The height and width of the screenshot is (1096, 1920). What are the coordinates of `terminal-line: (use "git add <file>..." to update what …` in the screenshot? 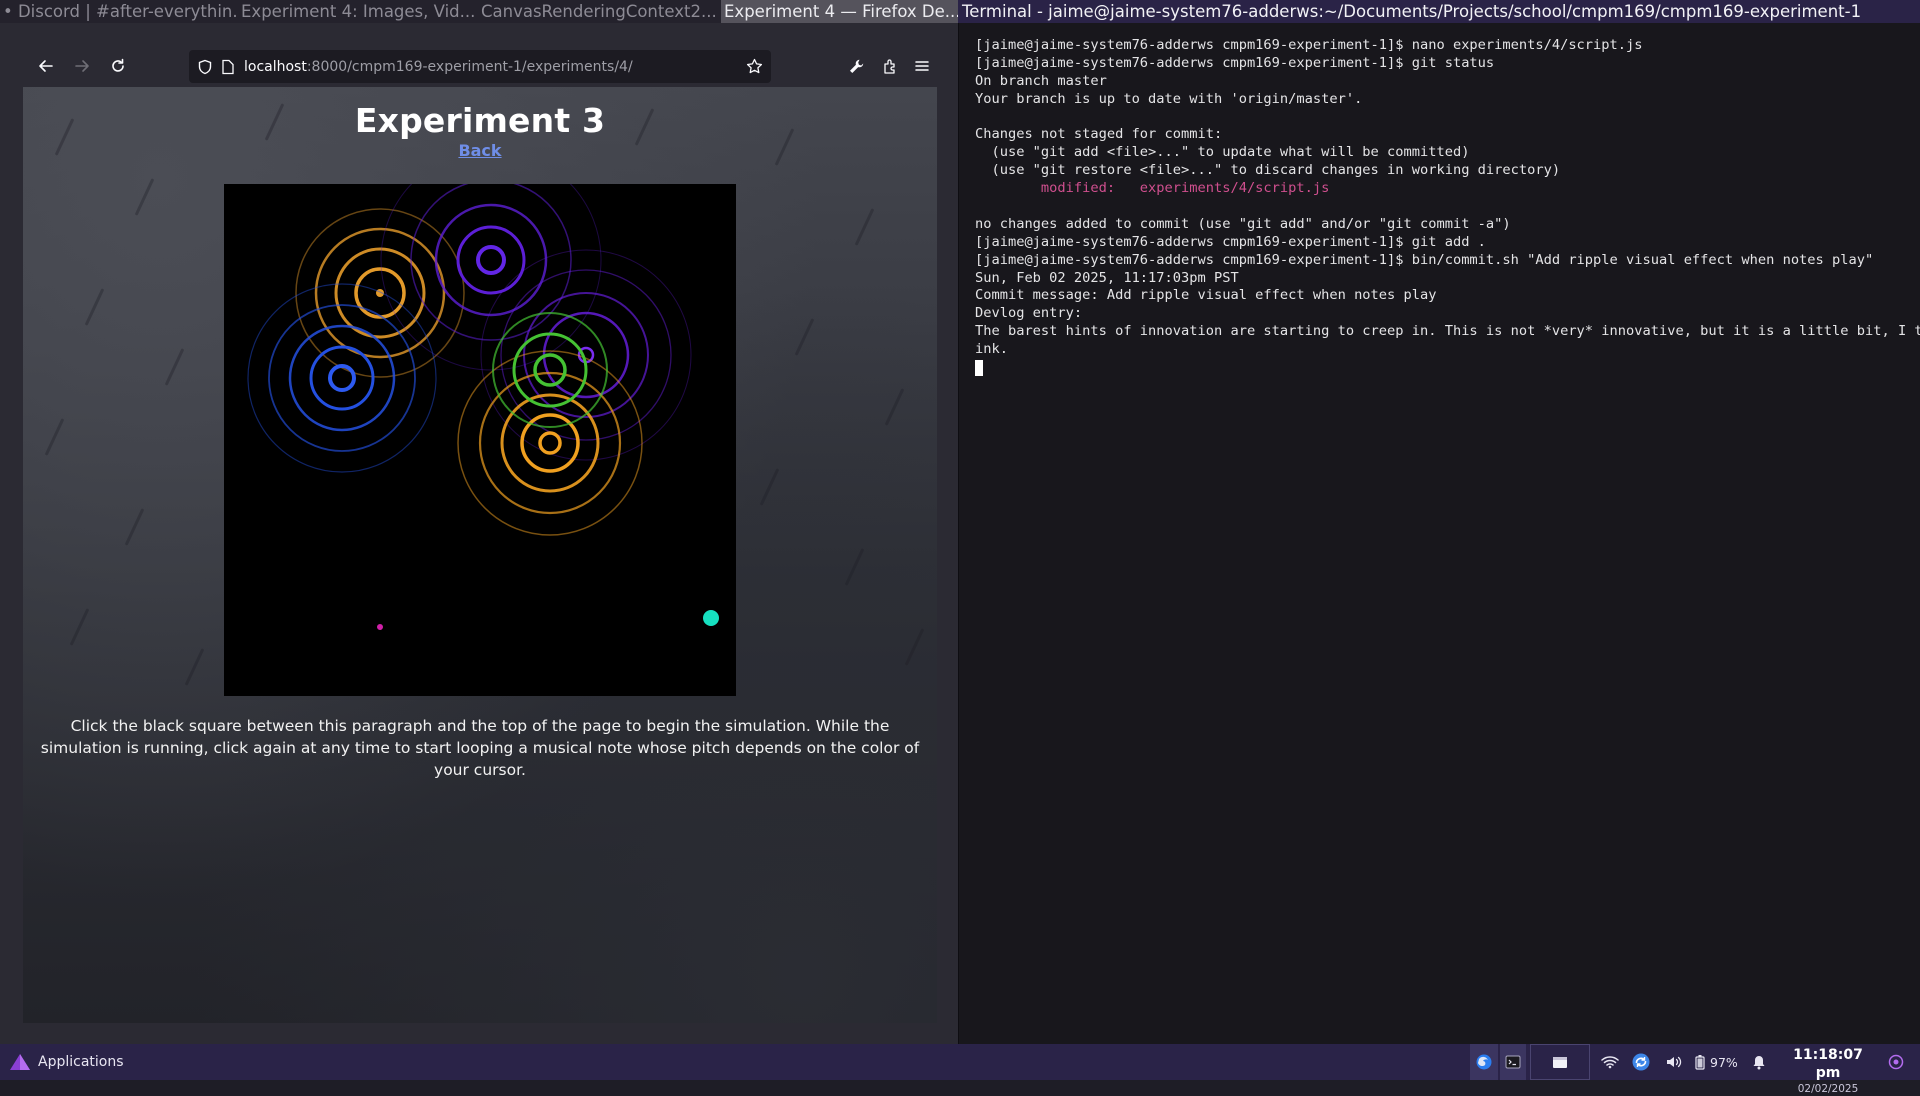 It's located at (1222, 152).